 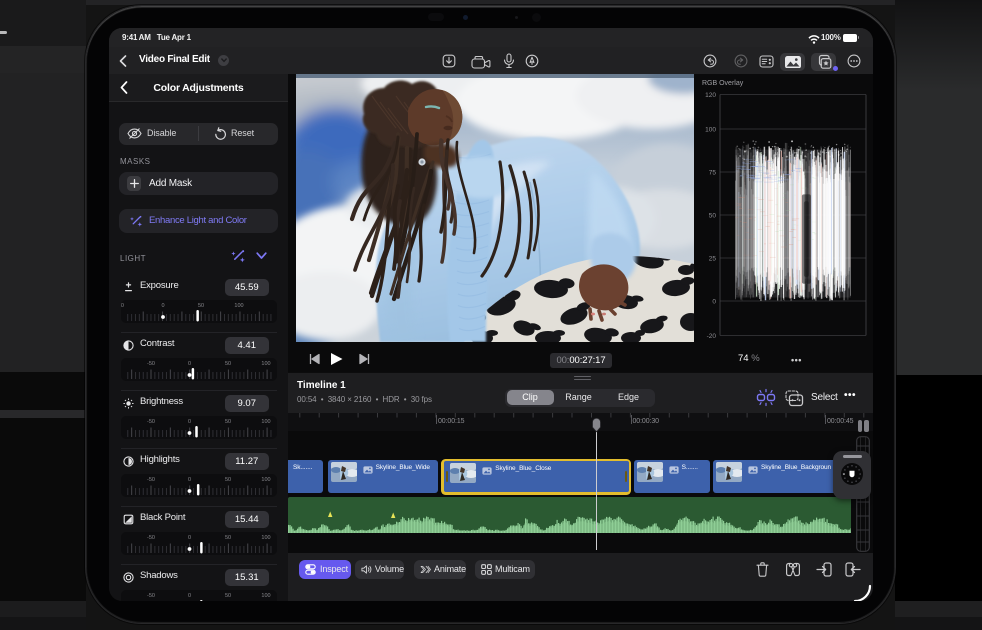 I want to click on svg-text: 100, so click(x=710, y=130).